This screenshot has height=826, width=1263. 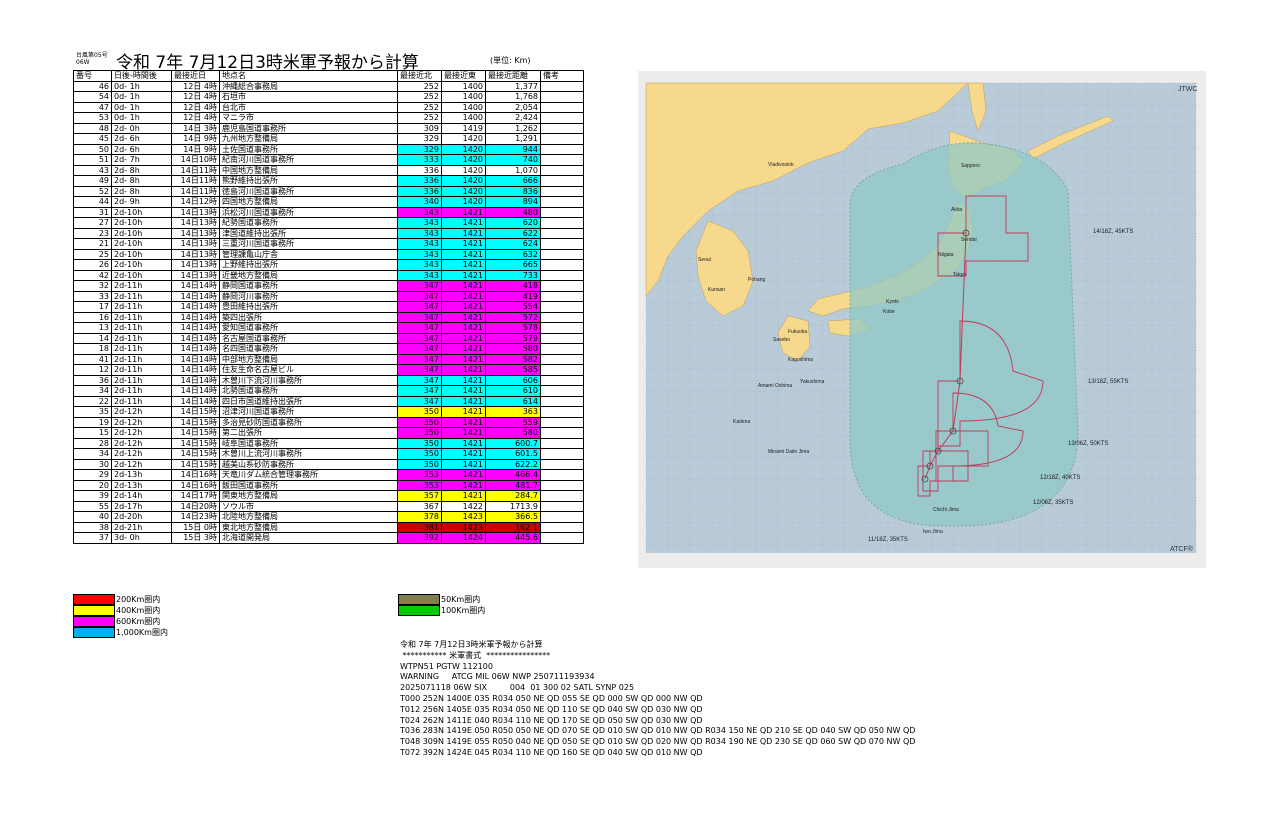 I want to click on cell-name: 木曽川下流河川事務所, so click(x=308, y=380).